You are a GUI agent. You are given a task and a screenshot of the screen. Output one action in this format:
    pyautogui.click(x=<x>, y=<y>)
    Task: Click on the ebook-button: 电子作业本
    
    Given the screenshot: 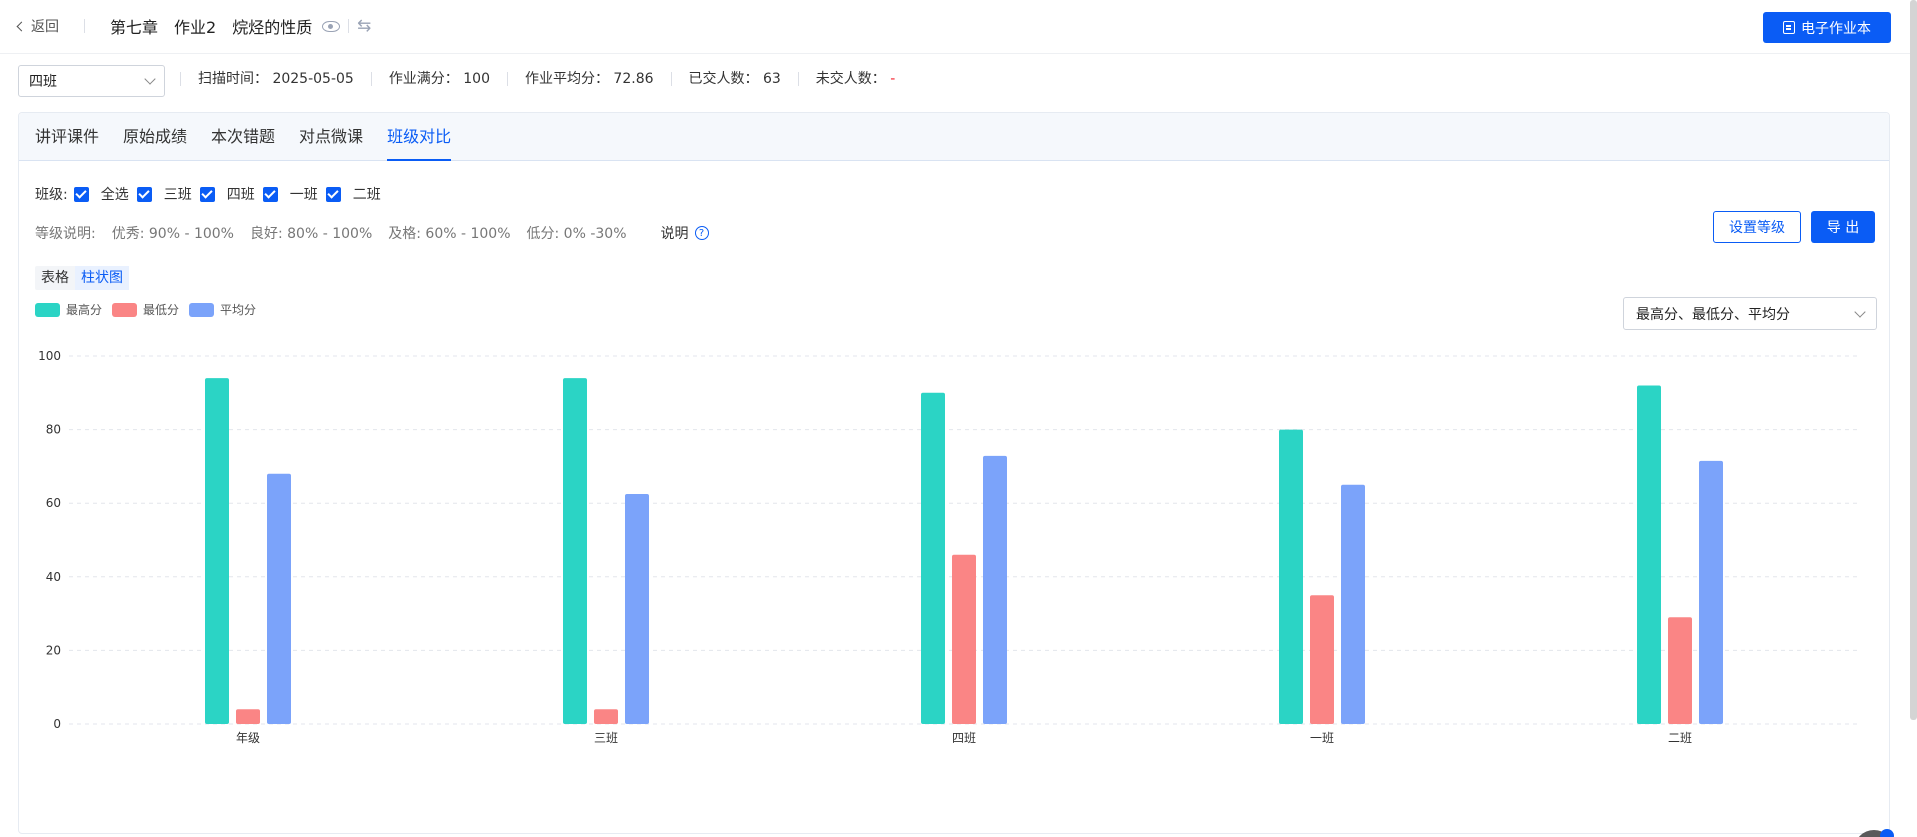 What is the action you would take?
    pyautogui.click(x=1827, y=27)
    